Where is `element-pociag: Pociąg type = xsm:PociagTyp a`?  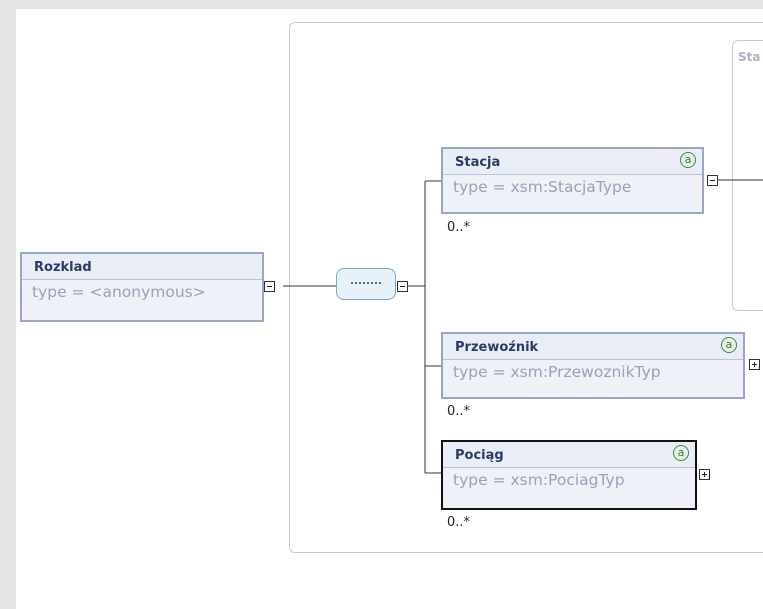 element-pociag: Pociąg type = xsm:PociagTyp a is located at coordinates (569, 475).